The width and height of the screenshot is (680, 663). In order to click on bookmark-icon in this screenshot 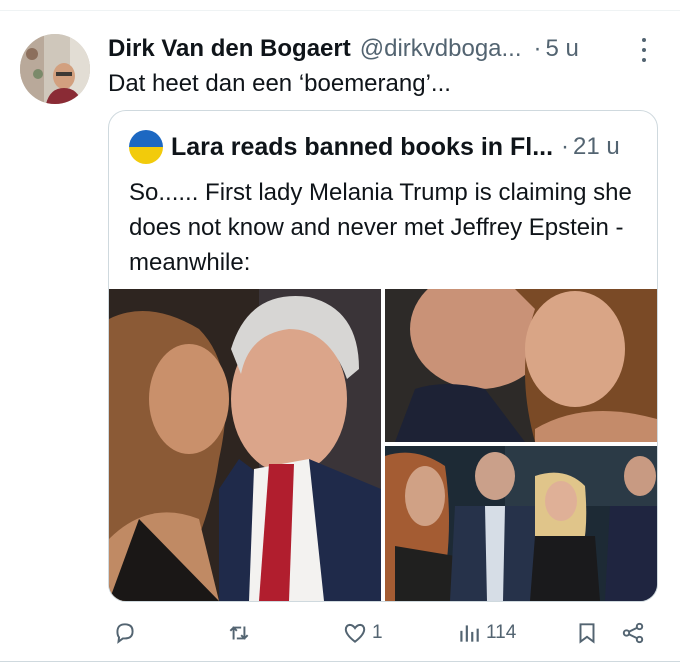, I will do `click(587, 633)`.